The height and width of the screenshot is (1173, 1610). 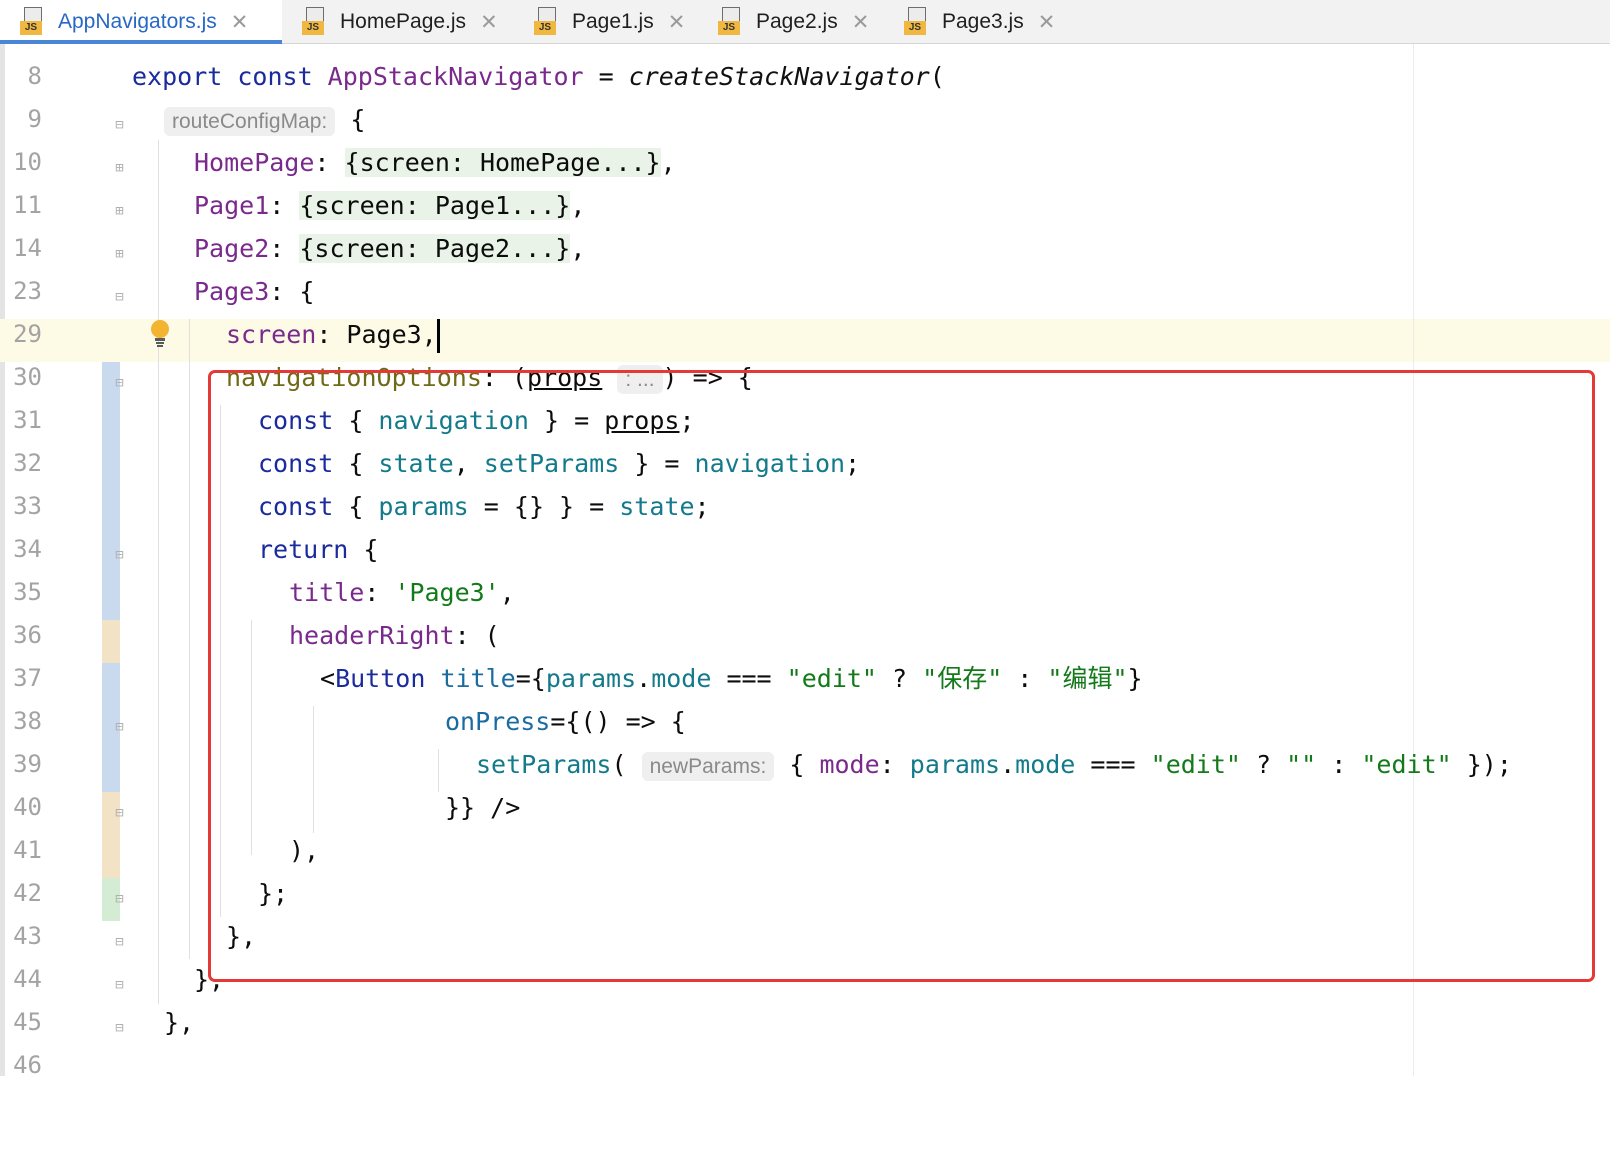 I want to click on param-hint: routeConfigMap:, so click(x=250, y=121).